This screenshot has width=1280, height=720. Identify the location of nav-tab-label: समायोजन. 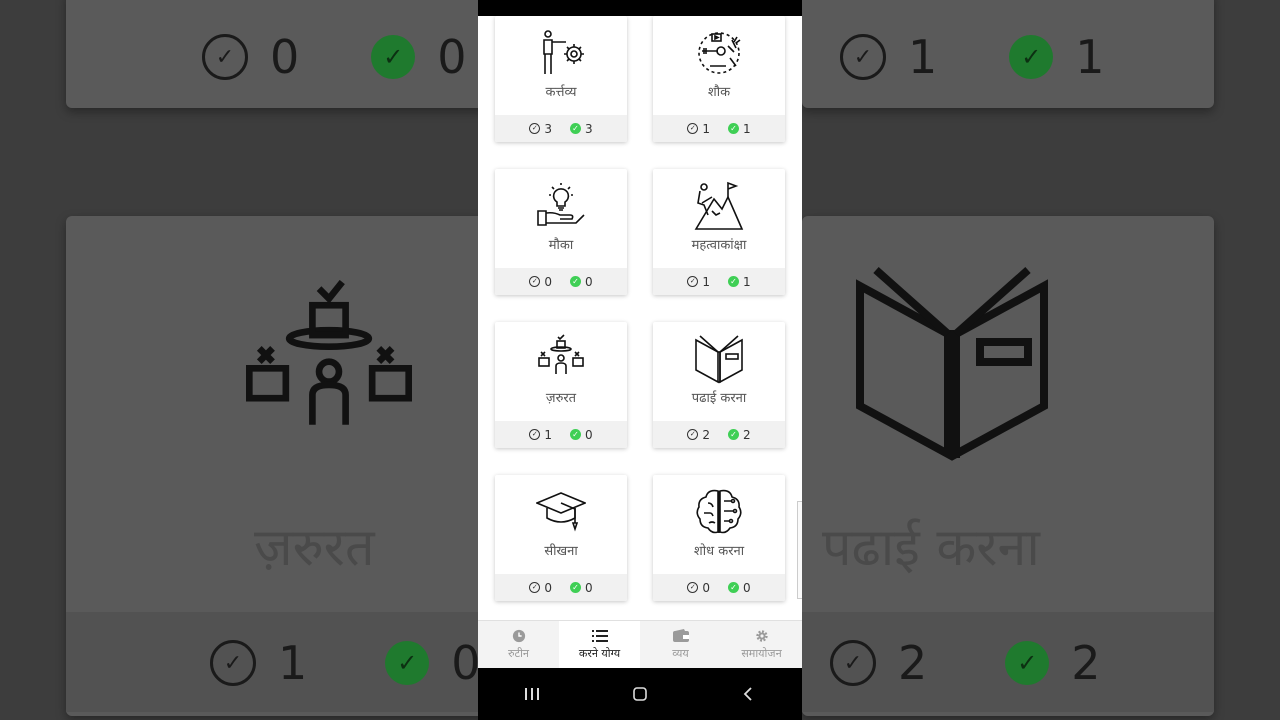
(761, 653).